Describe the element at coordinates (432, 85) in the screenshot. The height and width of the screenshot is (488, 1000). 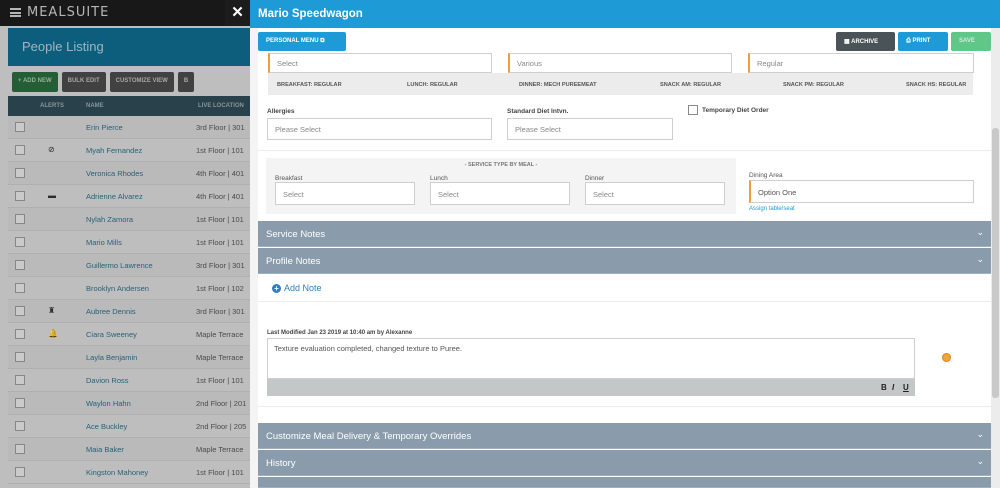
I see `summary-lunch: LUNCH: REGULAR` at that location.